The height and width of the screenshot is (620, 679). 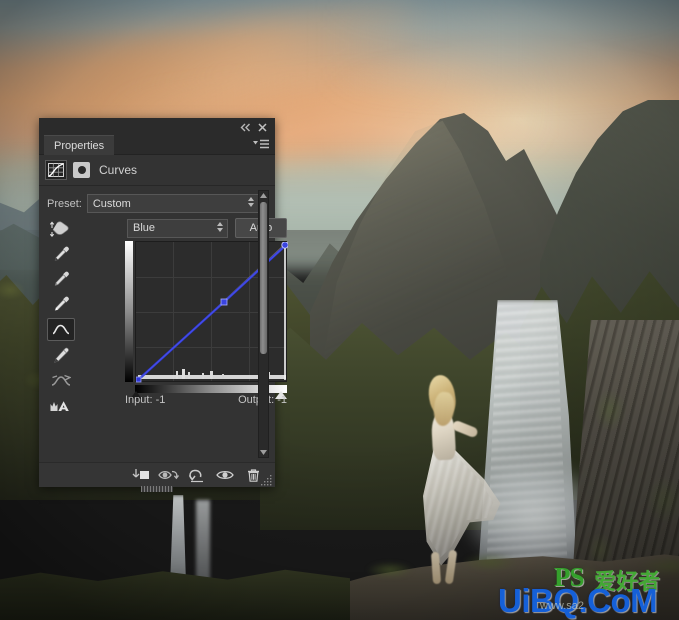 What do you see at coordinates (225, 475) in the screenshot?
I see `toggle-visibility-icon` at bounding box center [225, 475].